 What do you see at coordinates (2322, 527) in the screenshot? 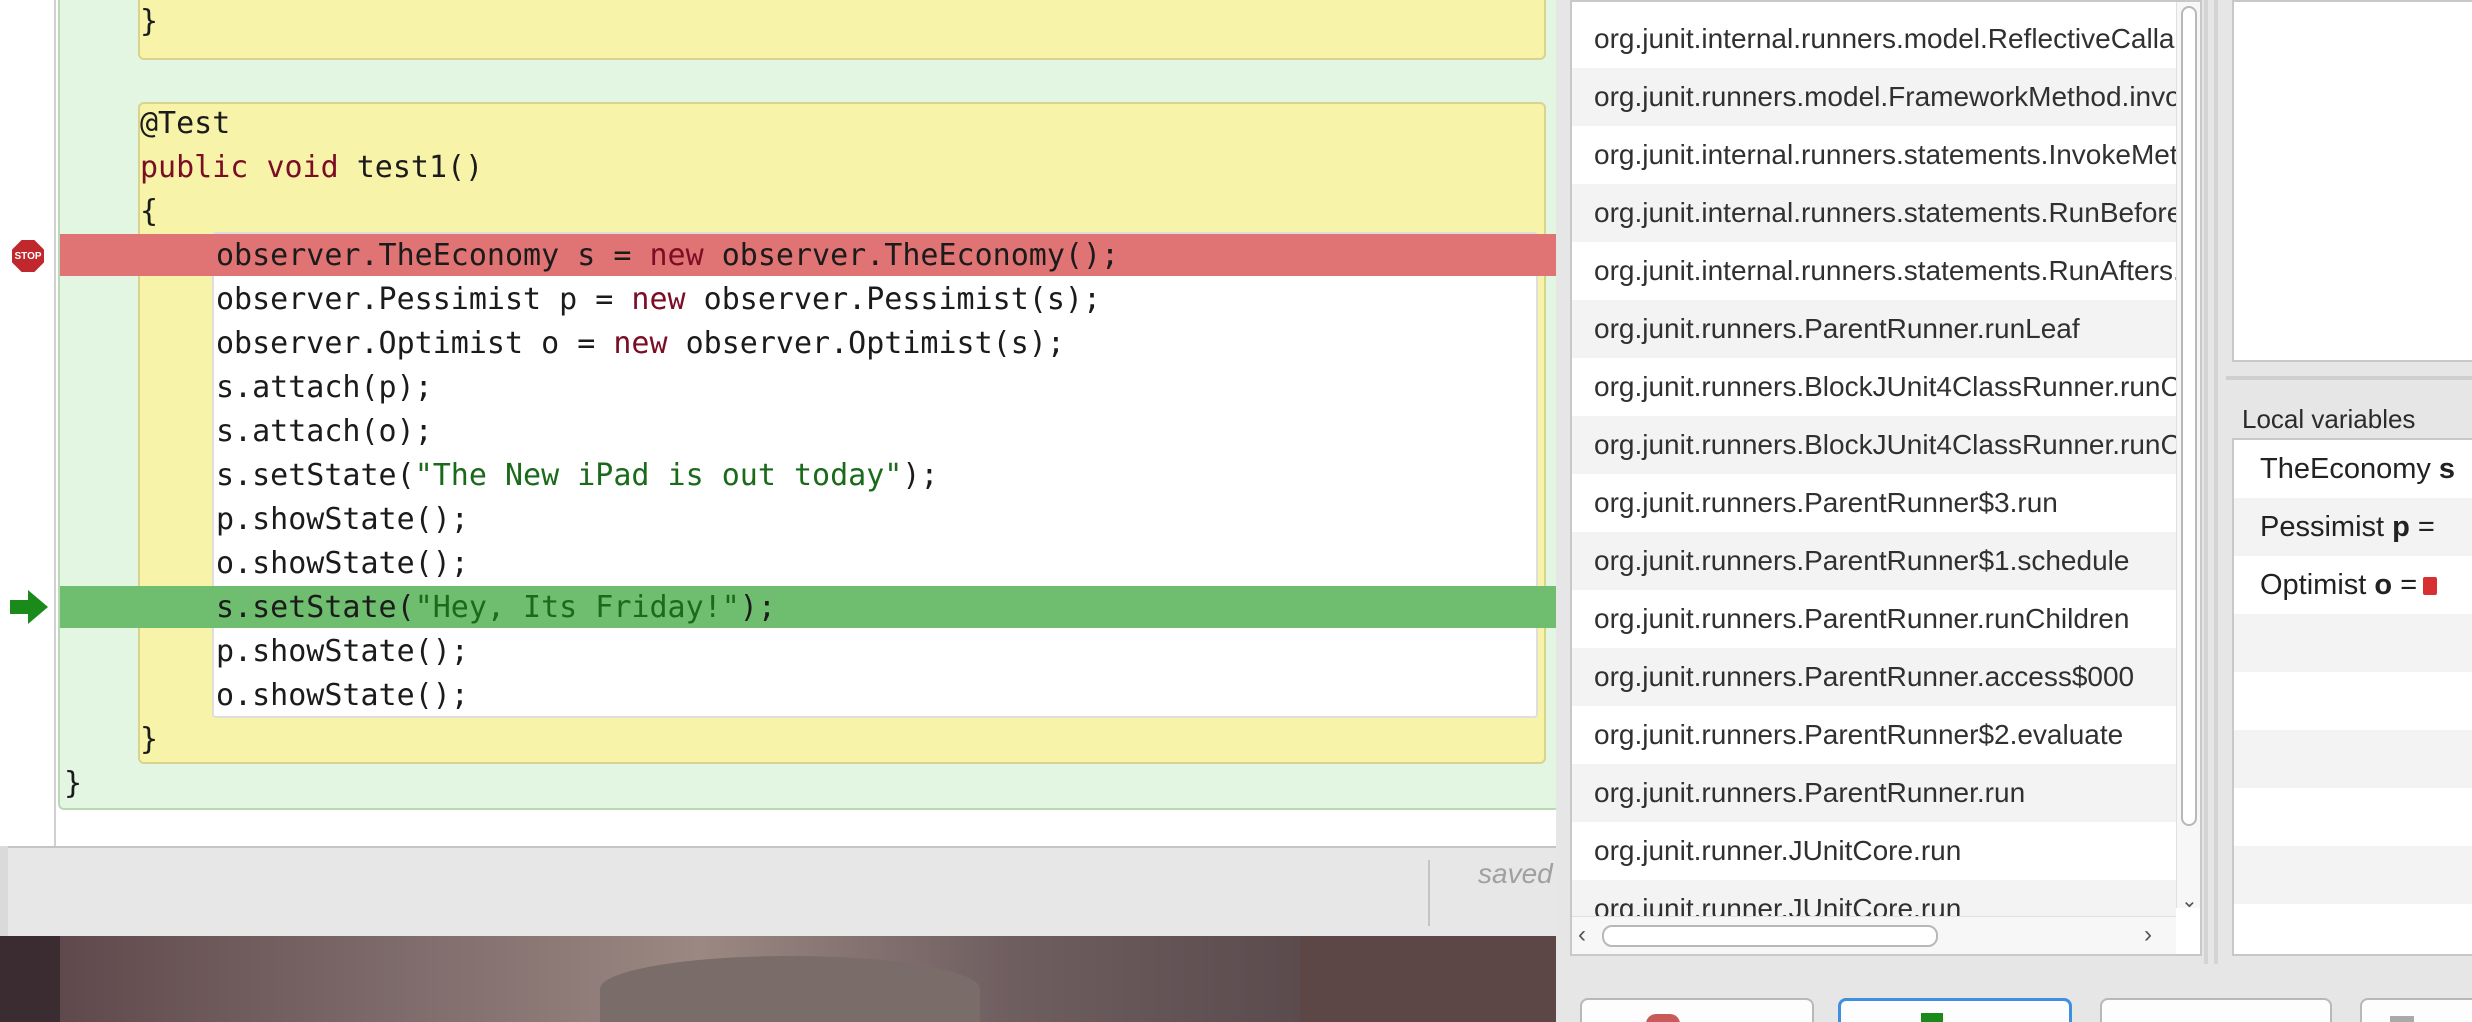
I see `variable-type: Pessimist` at bounding box center [2322, 527].